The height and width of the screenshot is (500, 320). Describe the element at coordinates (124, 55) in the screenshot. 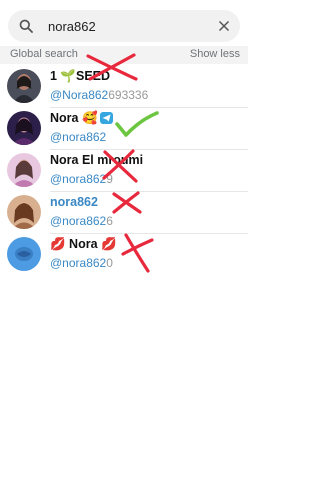

I see `global-search-header: Global search Show less` at that location.